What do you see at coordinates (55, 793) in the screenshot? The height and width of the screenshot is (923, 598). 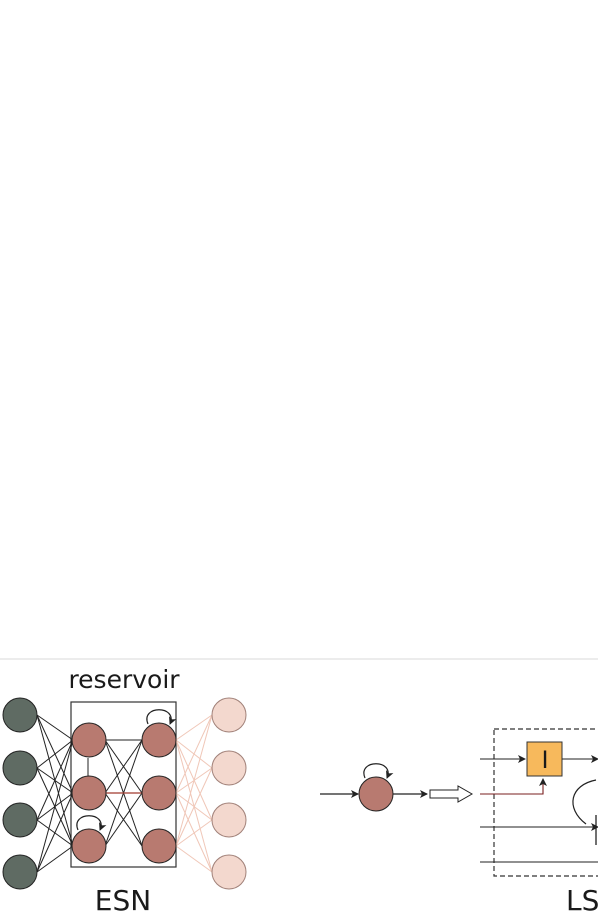 I see `input-connections` at bounding box center [55, 793].